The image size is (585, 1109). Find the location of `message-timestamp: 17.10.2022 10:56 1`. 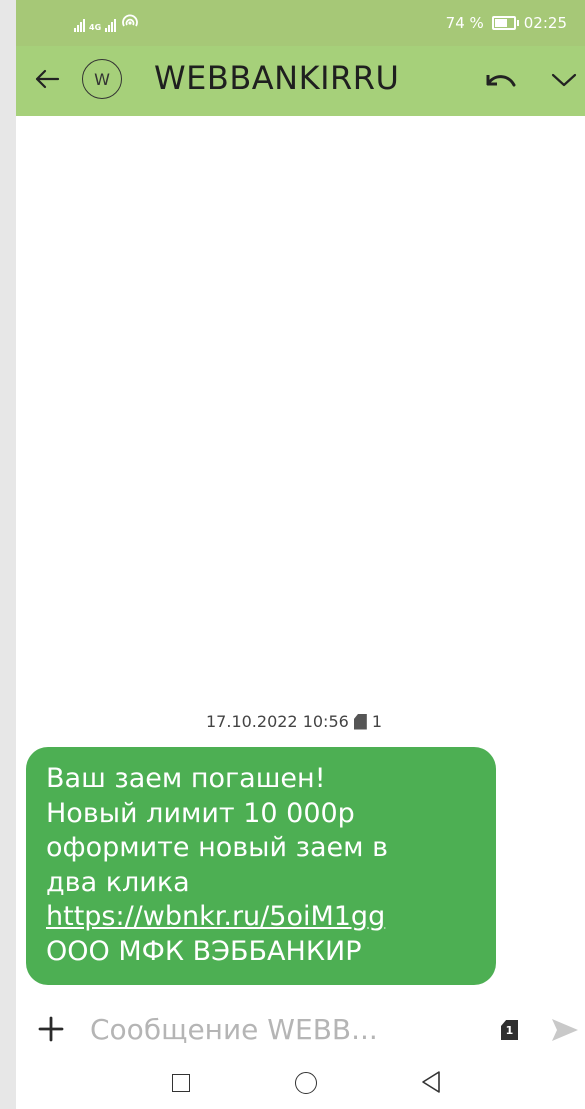

message-timestamp: 17.10.2022 10:56 1 is located at coordinates (294, 721).